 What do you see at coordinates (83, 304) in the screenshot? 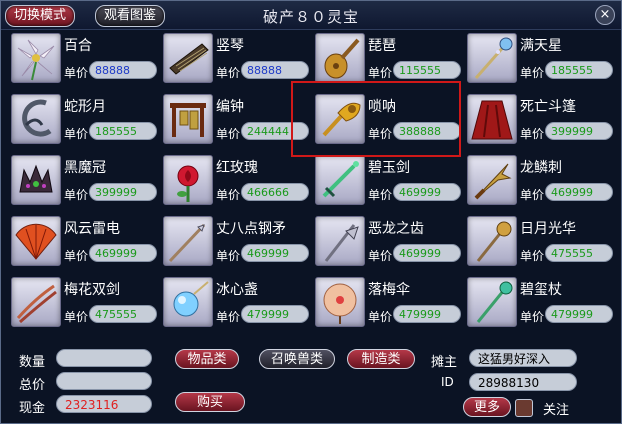
I see `item-slot: 梅花双剑 单价 475555` at bounding box center [83, 304].